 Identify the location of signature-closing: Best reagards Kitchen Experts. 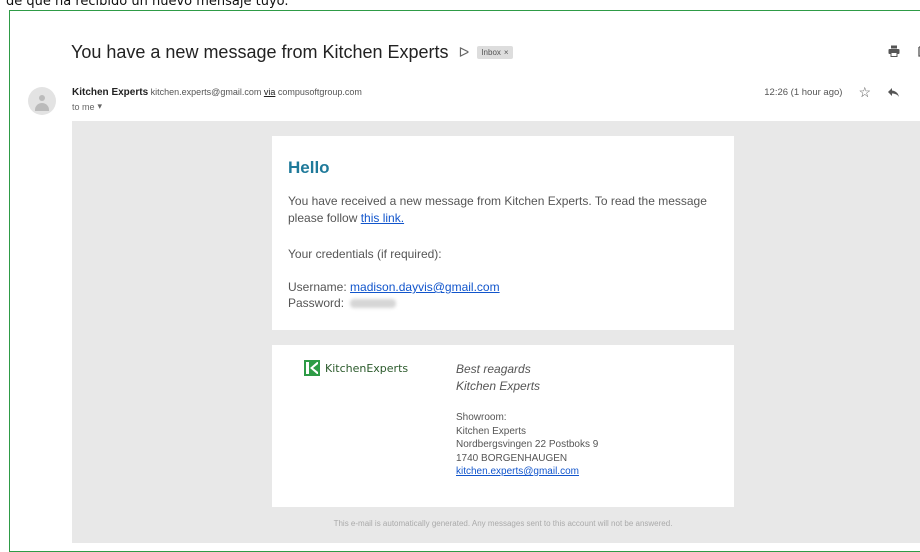
(498, 378).